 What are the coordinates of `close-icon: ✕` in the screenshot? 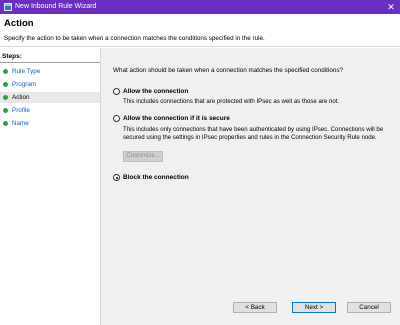 It's located at (391, 7).